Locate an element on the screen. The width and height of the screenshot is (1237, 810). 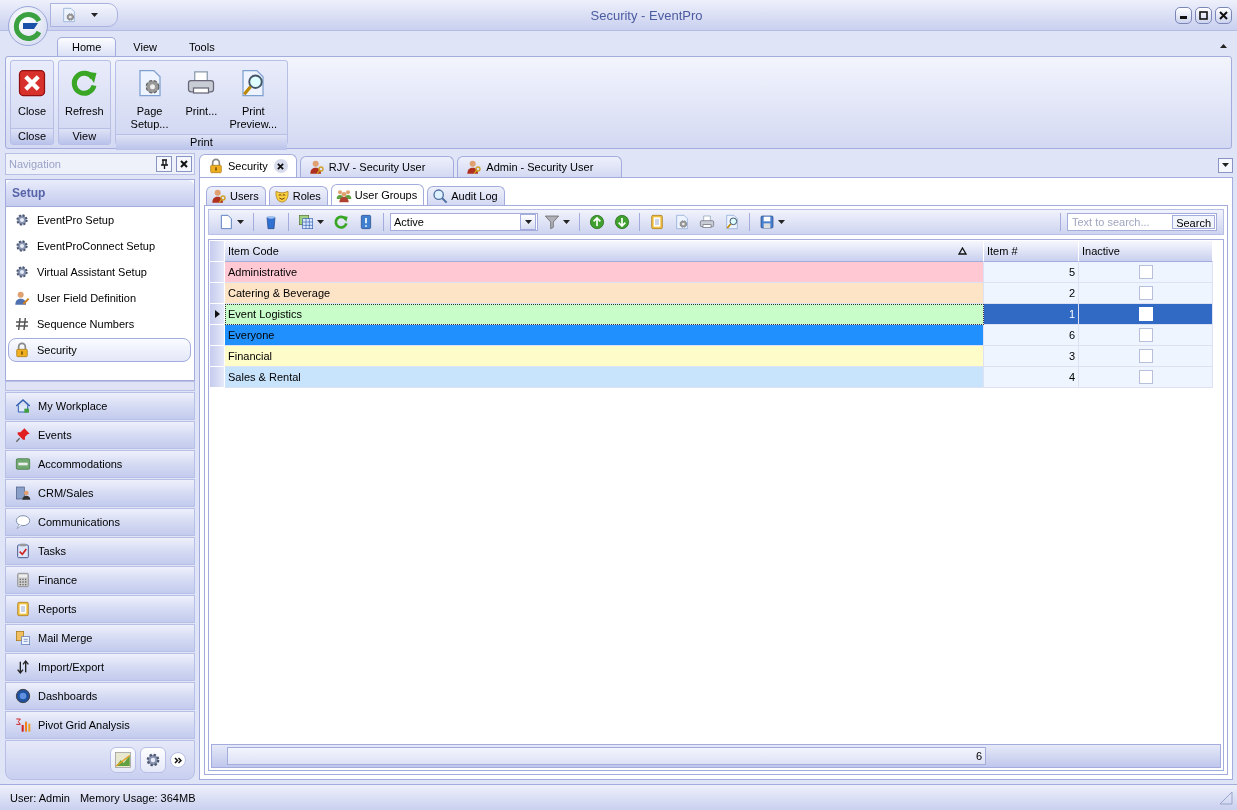
tab: User Groups is located at coordinates (377, 194).